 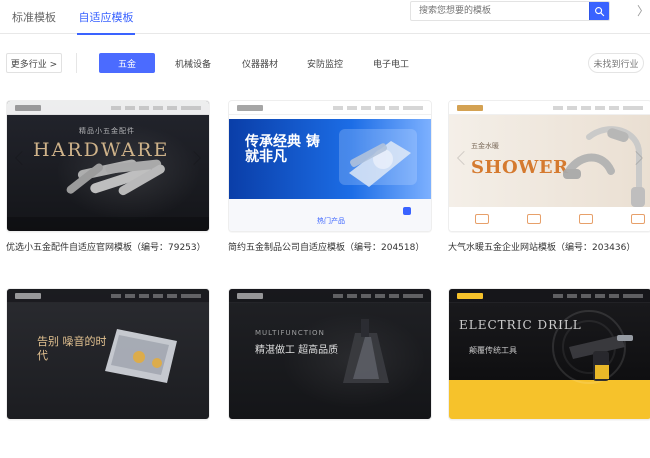 I want to click on template-card: 传承经典 铸就非凡 热门产品 简约五金制品公司自适应模板（编号：204518）, so click(x=330, y=185).